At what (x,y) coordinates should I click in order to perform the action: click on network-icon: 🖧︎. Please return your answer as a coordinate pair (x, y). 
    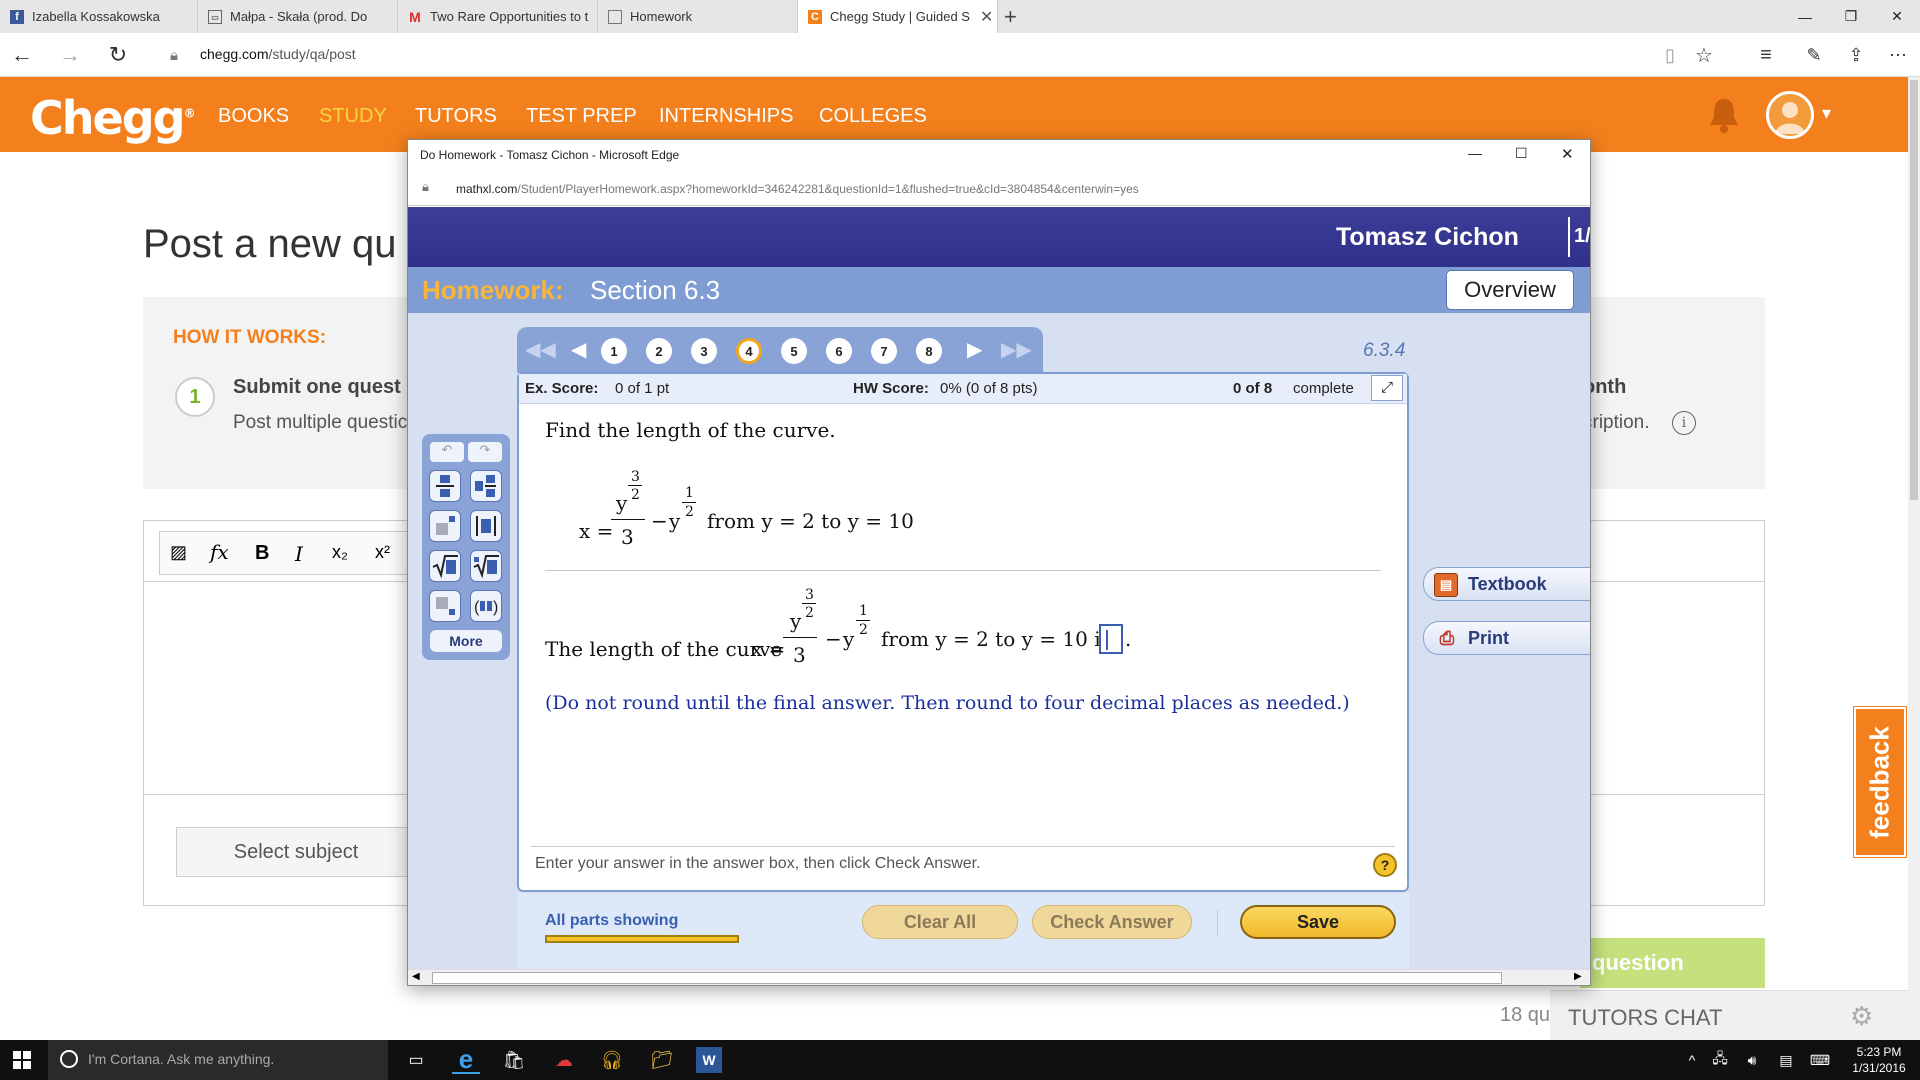
    Looking at the image, I should click on (1720, 1060).